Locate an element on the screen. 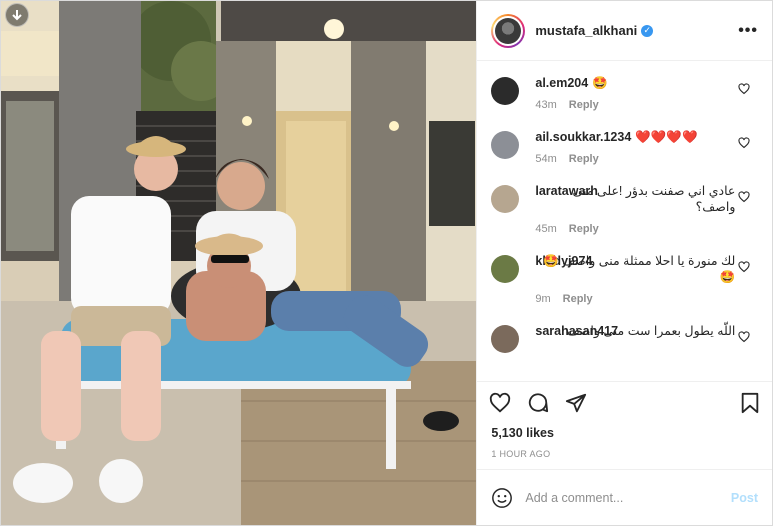 This screenshot has height=526, width=773. comment-username: al.em204 is located at coordinates (561, 83).